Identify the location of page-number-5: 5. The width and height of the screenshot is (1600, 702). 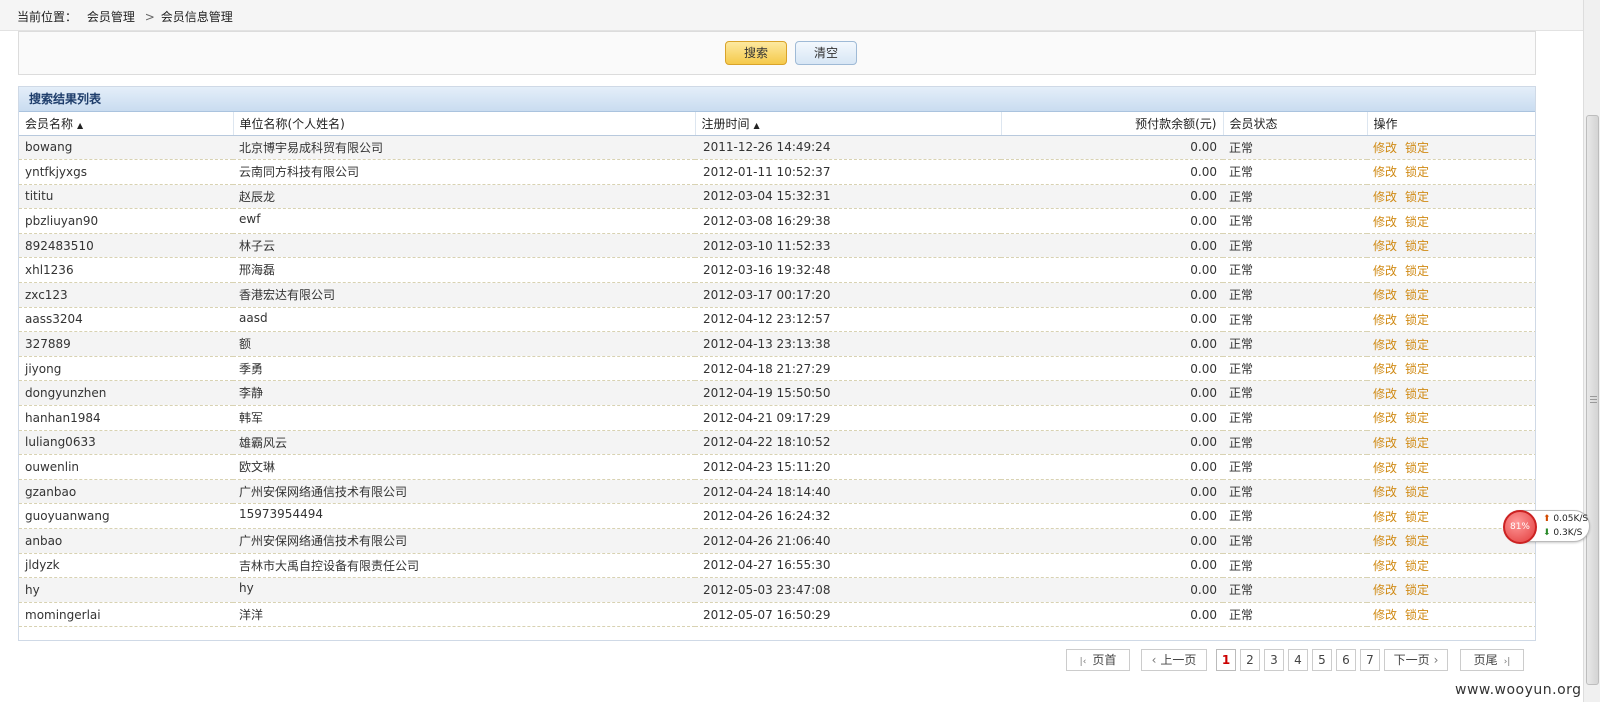
(1322, 660).